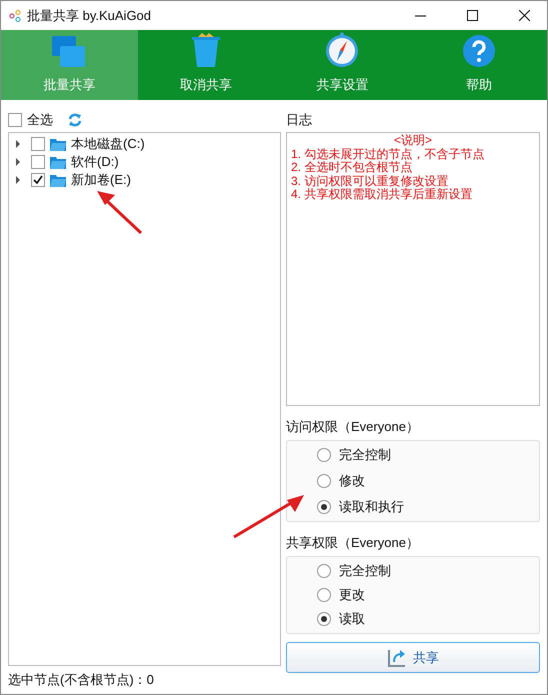  I want to click on toolbar-button: 共享设置, so click(342, 65).